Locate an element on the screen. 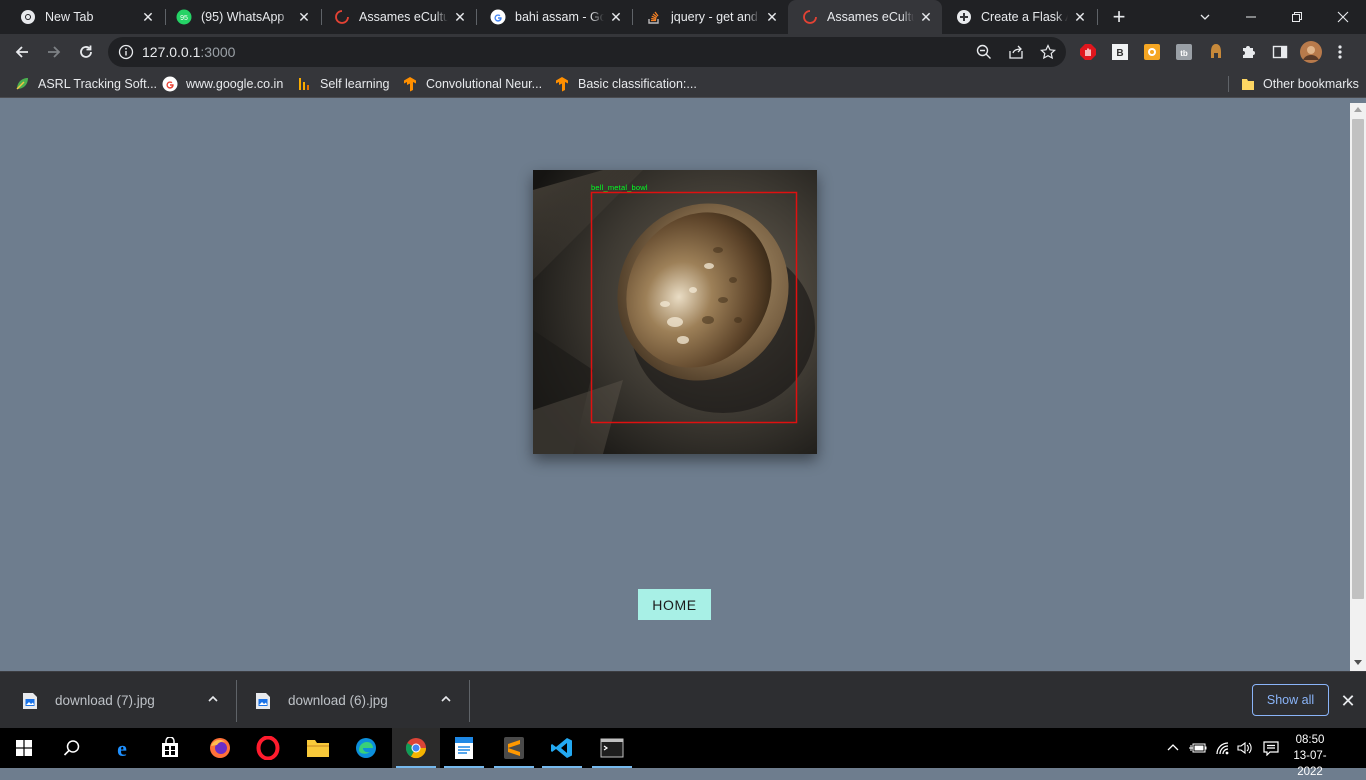 Image resolution: width=1366 pixels, height=780 pixels. restore-icon is located at coordinates (1297, 17).